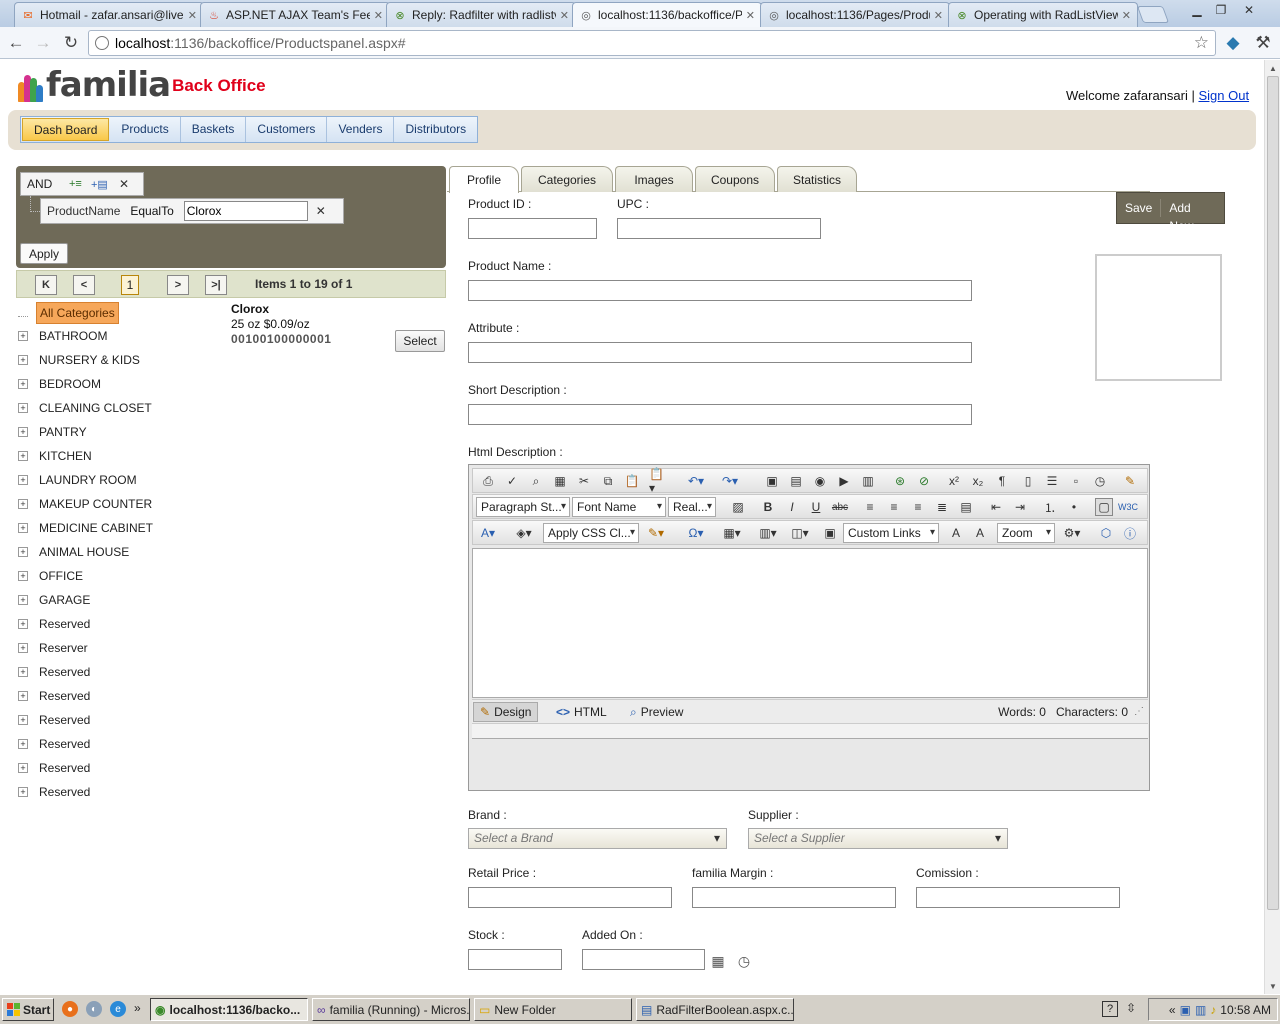 This screenshot has width=1280, height=1024. Describe the element at coordinates (868, 481) in the screenshot. I see `template-manager-icon: ▥` at that location.